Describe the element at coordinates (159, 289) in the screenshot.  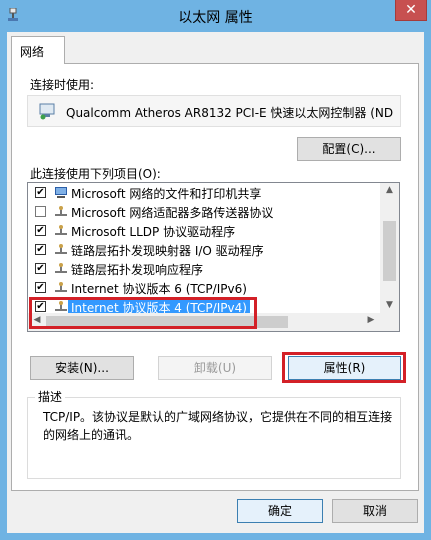
I see `item-label: Internet 协议版本 6 (TCP/IPv6)` at that location.